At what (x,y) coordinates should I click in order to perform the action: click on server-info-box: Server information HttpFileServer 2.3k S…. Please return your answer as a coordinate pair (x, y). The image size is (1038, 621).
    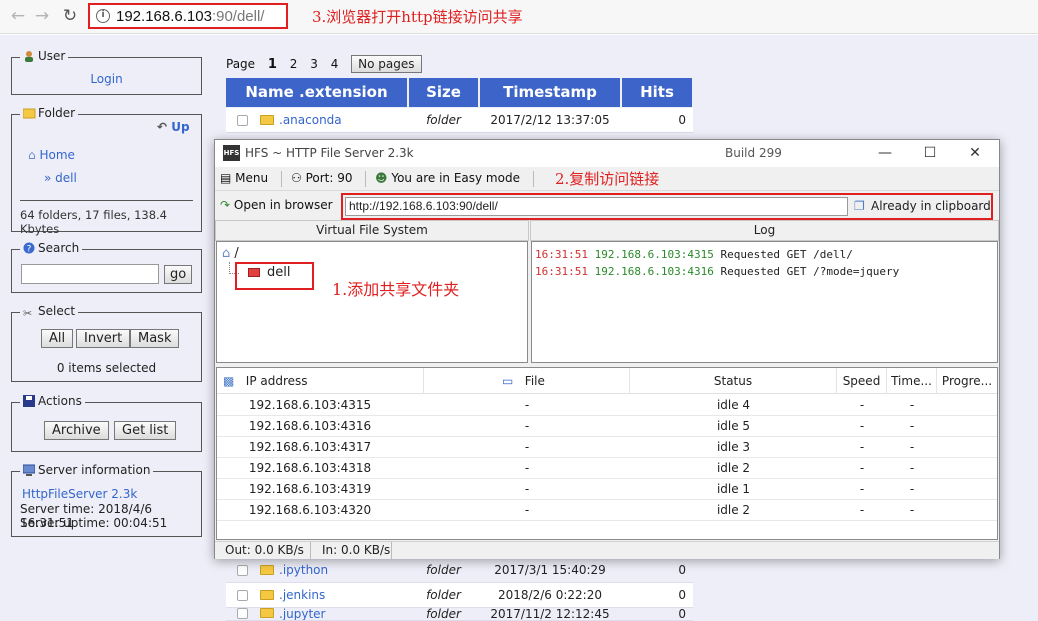
    Looking at the image, I should click on (106, 500).